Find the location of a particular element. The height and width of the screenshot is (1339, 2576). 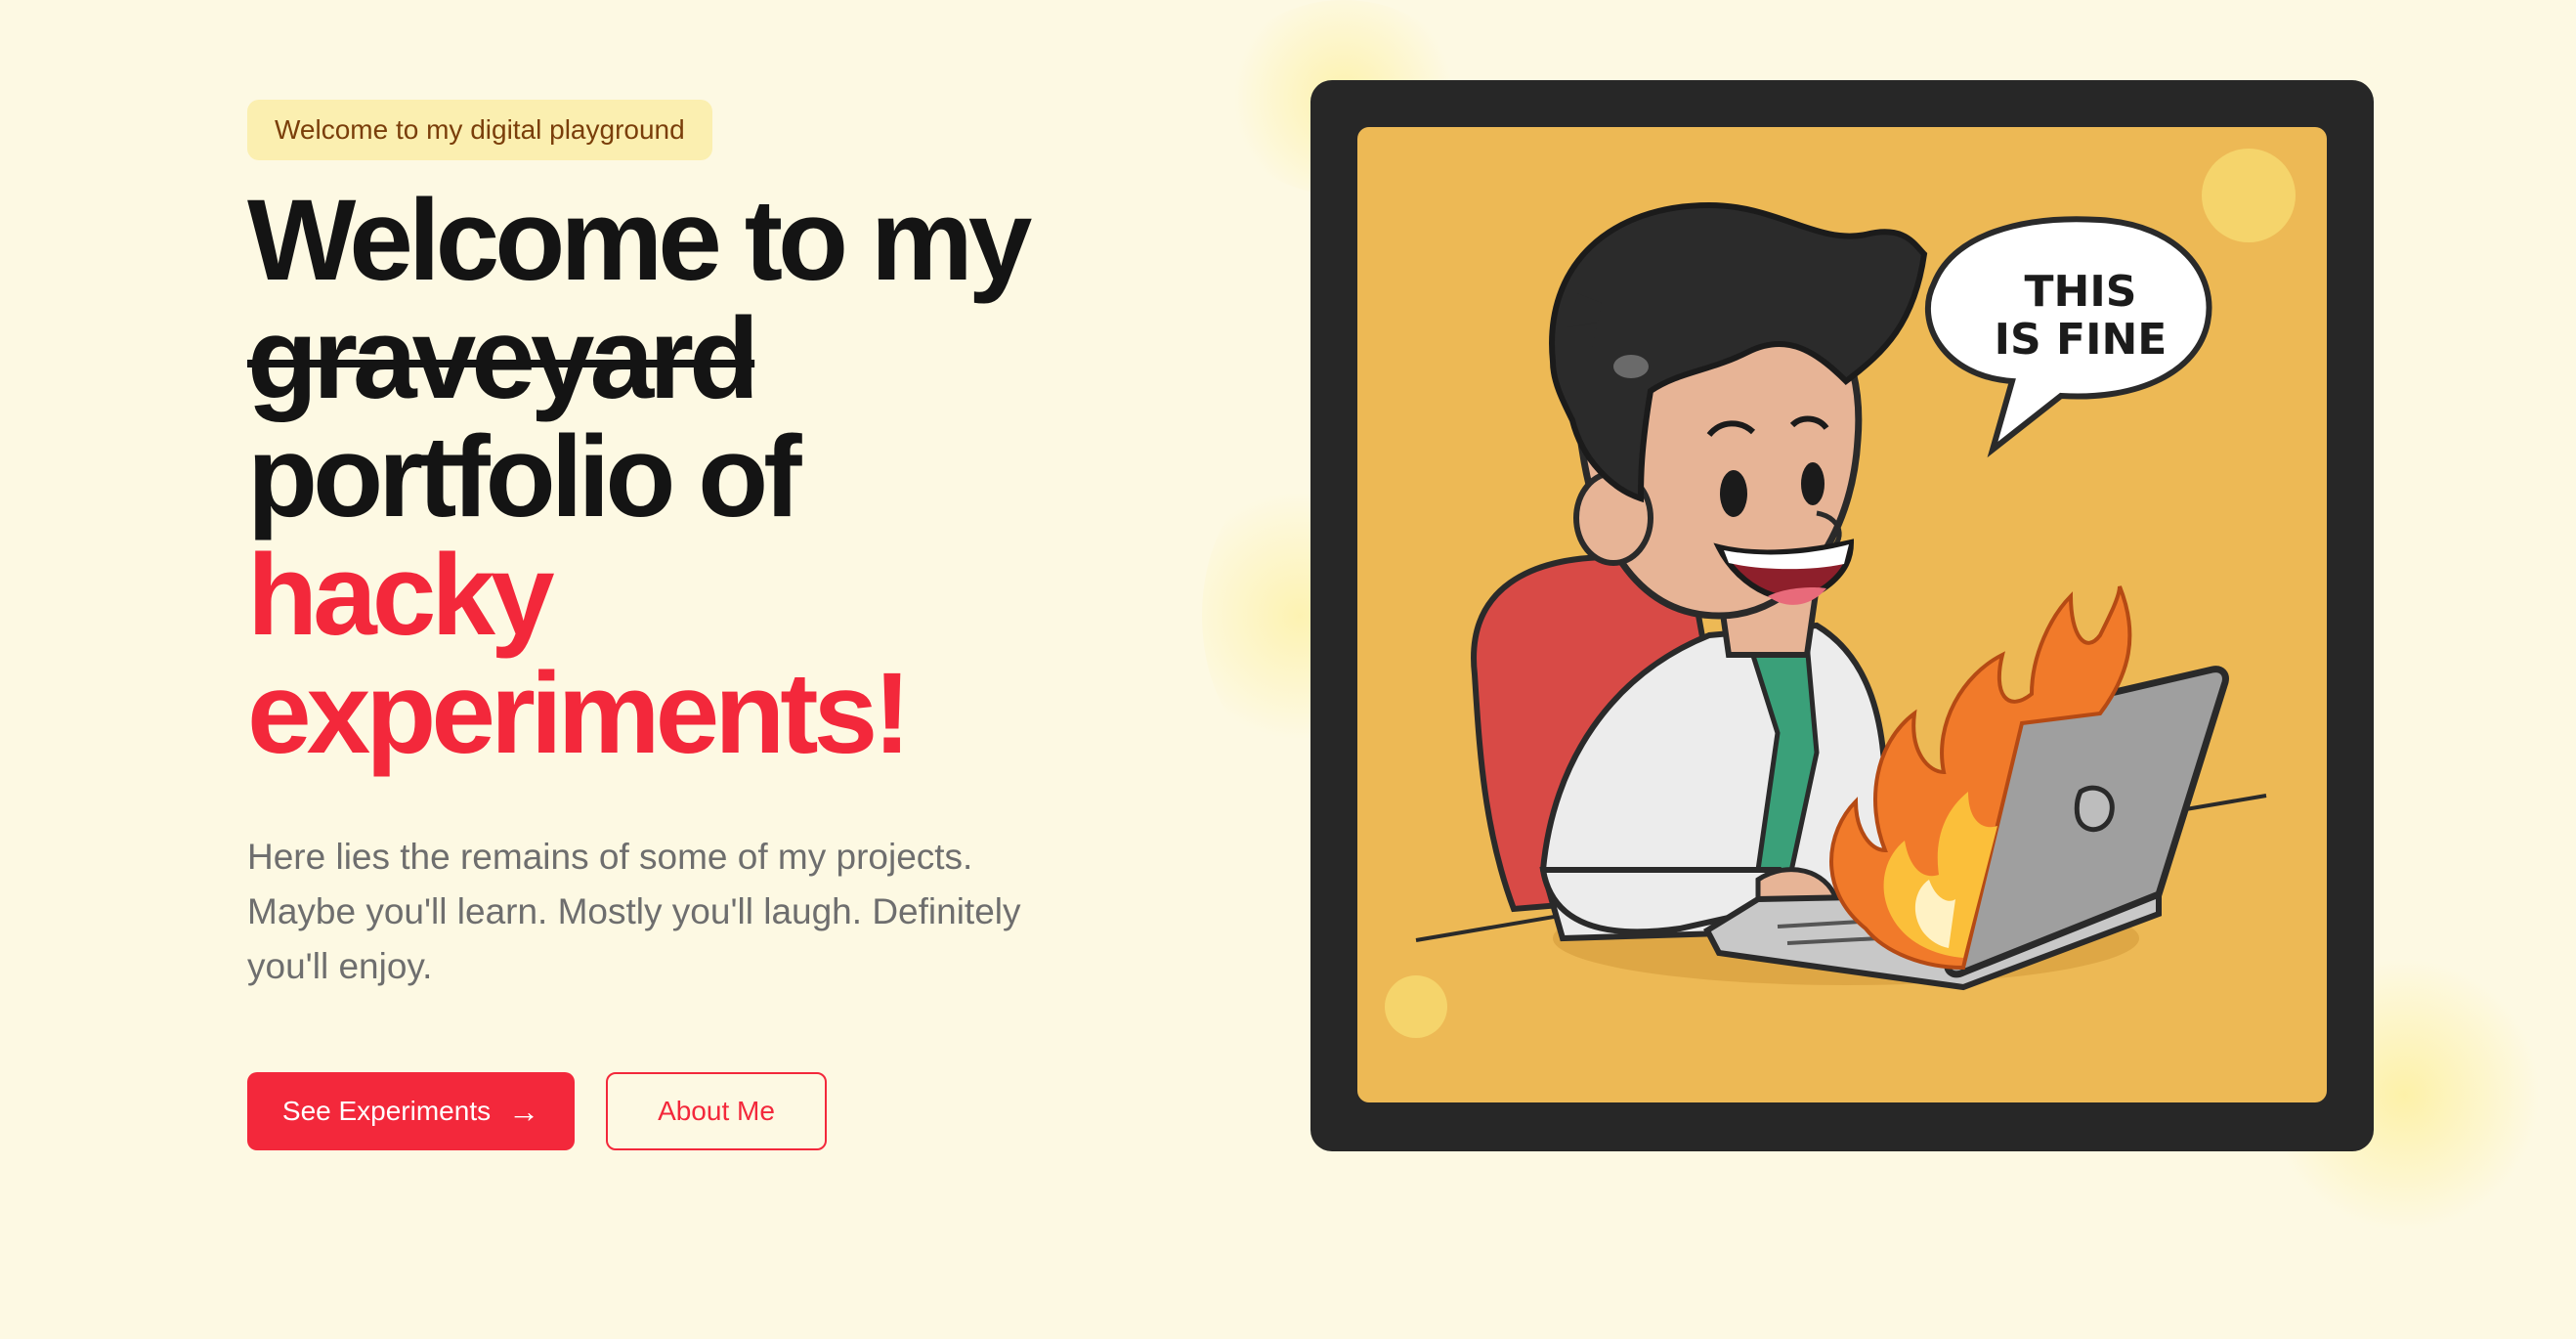

headline-line-1: Welcome to my is located at coordinates (639, 240).